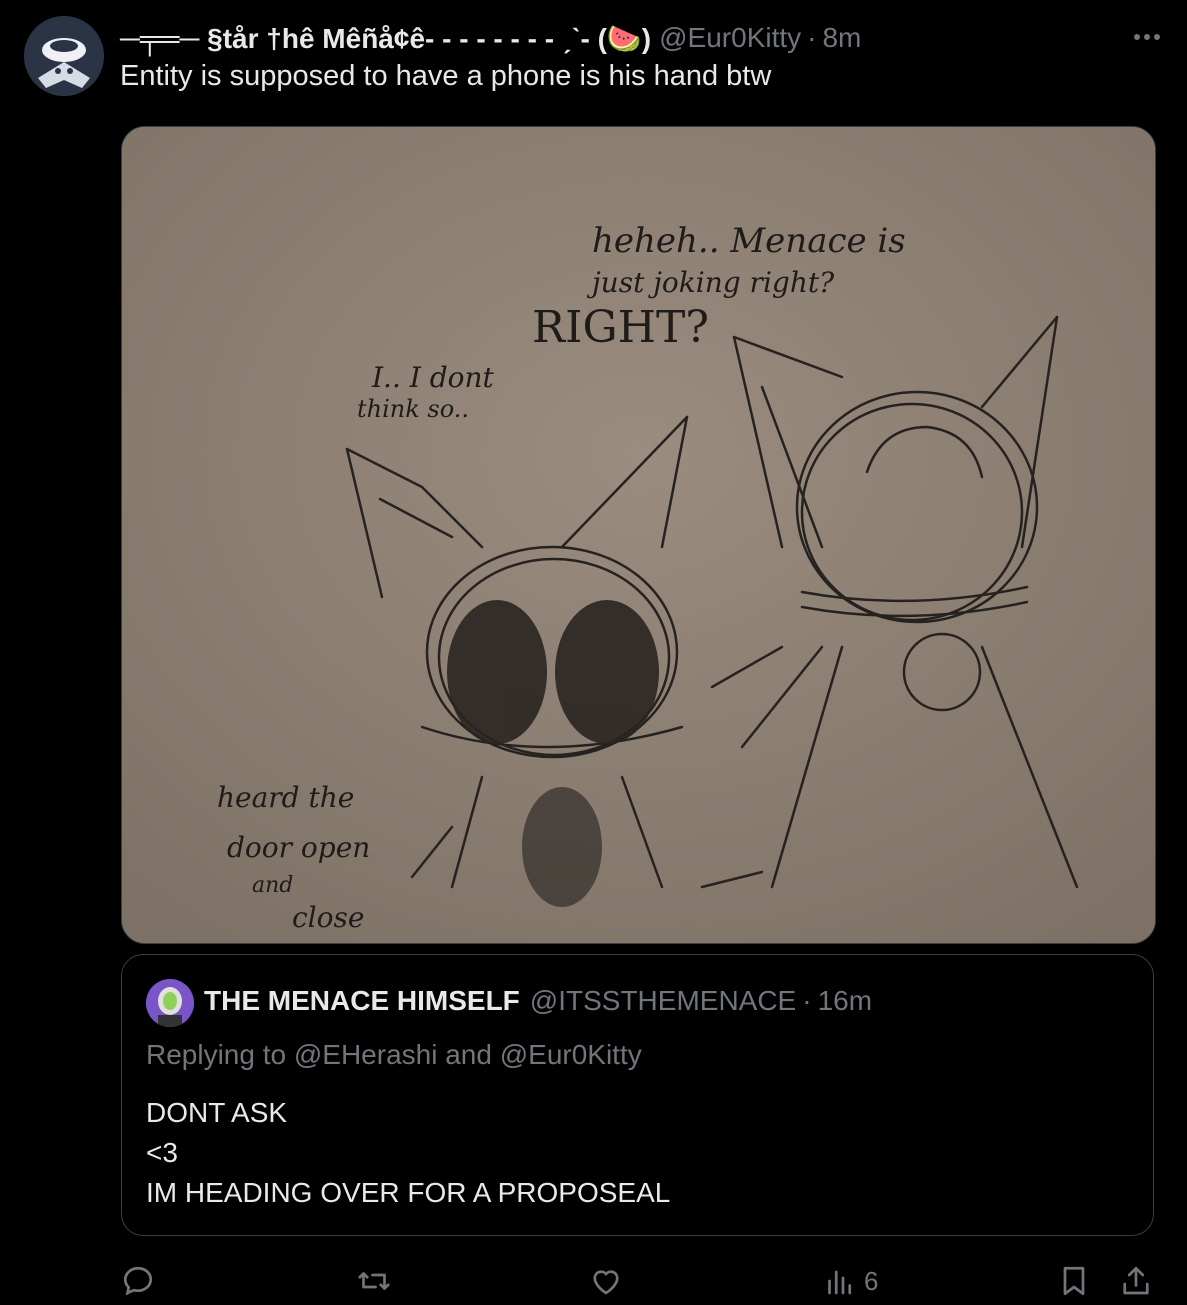 The height and width of the screenshot is (1305, 1187). I want to click on reply-button, so click(138, 1281).